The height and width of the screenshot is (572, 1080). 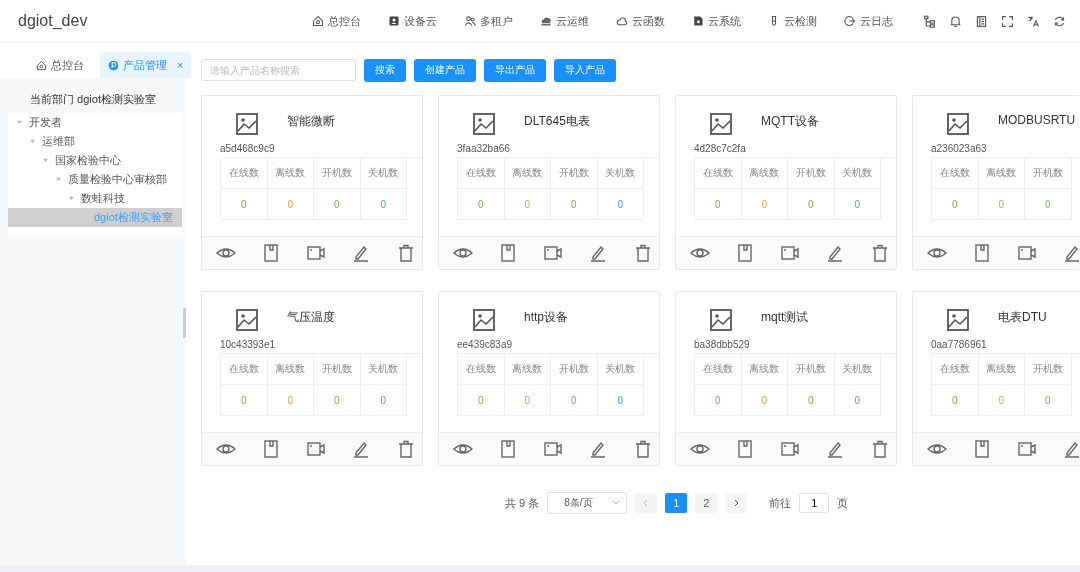 What do you see at coordinates (412, 21) in the screenshot?
I see `nav-link: 设备云` at bounding box center [412, 21].